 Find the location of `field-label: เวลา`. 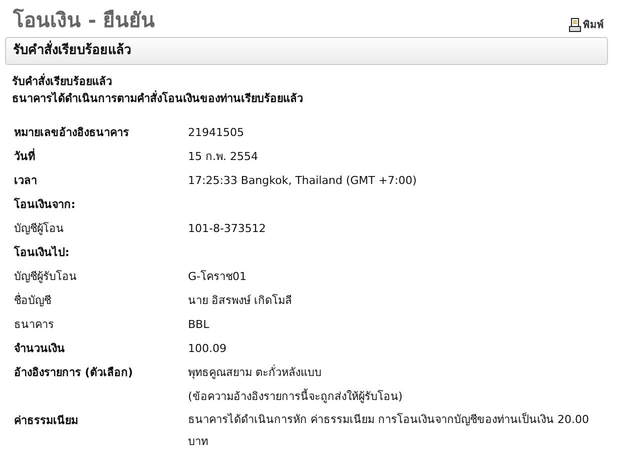

field-label: เวลา is located at coordinates (26, 181).